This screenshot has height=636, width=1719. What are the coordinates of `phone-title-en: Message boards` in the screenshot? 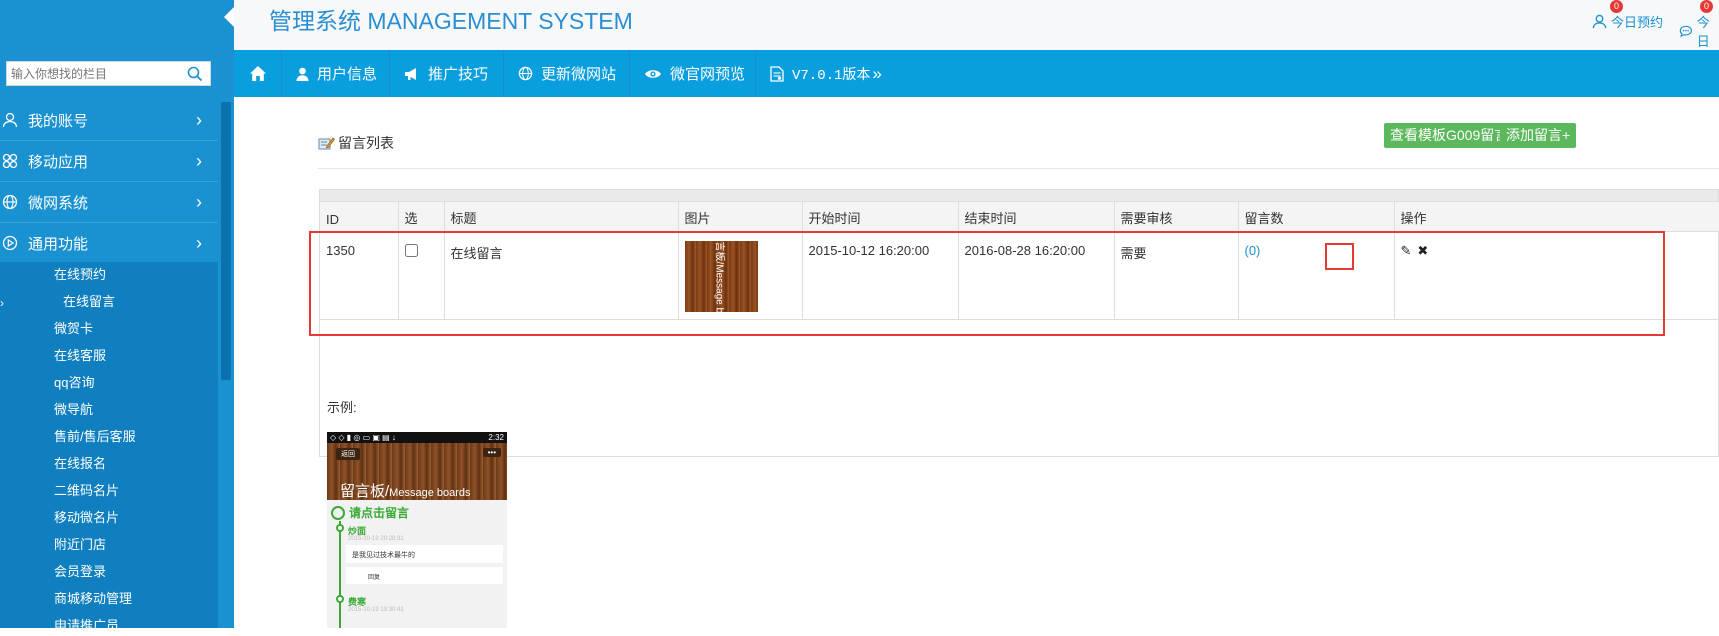 It's located at (430, 493).